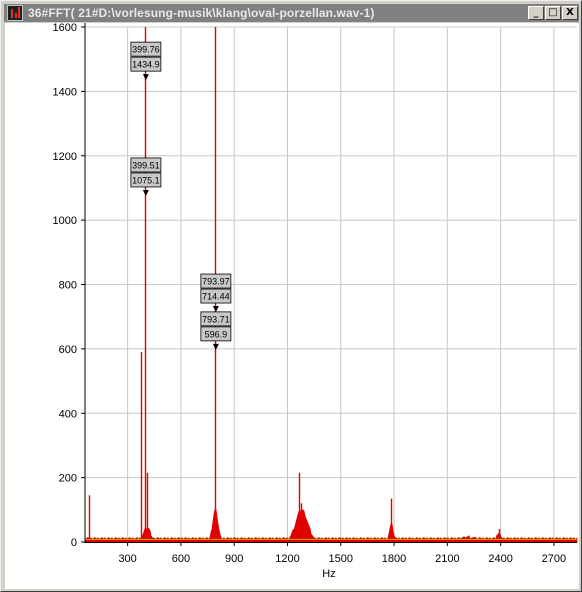 The height and width of the screenshot is (592, 582). What do you see at coordinates (65, 92) in the screenshot?
I see `y-tick-label: 1400` at bounding box center [65, 92].